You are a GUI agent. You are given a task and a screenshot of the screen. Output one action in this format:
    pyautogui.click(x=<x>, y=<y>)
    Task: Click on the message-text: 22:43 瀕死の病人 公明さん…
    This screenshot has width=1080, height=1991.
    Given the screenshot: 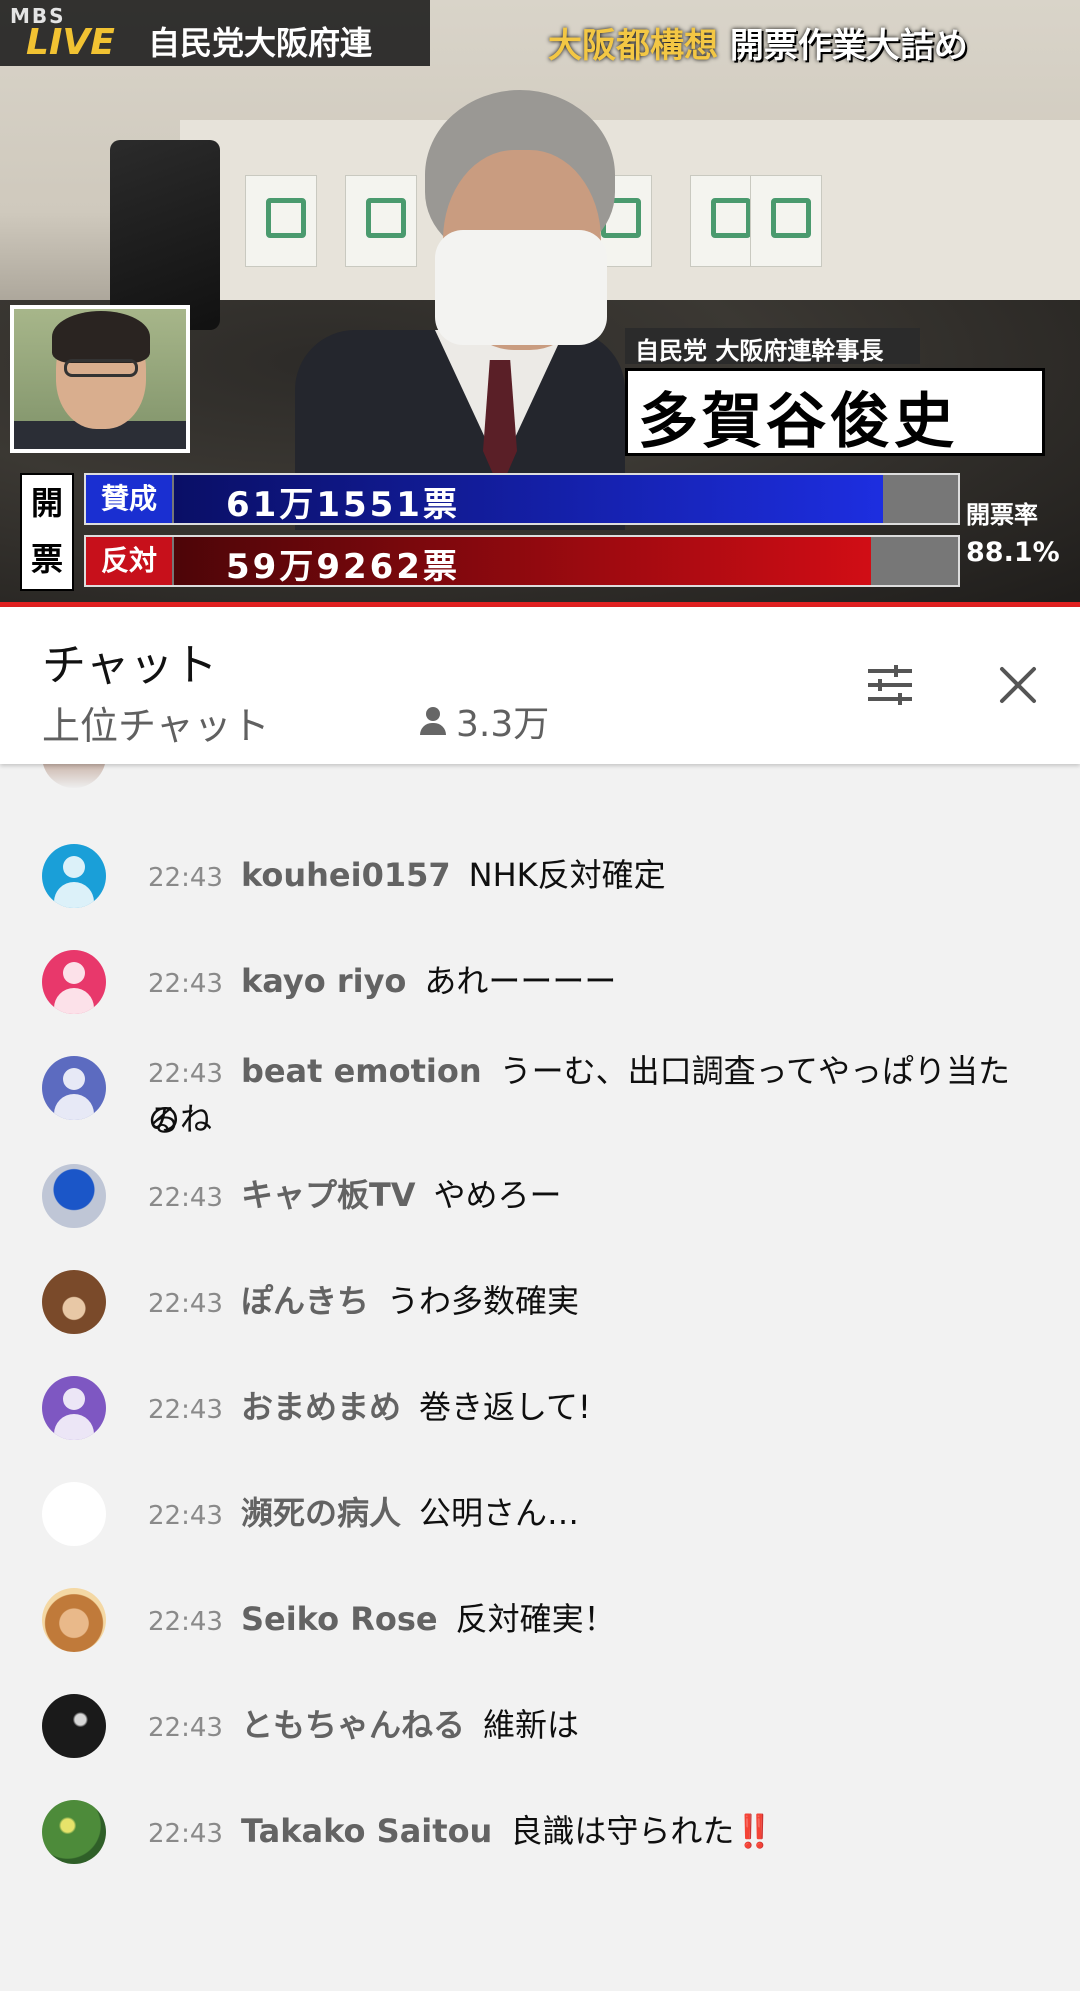 What is the action you would take?
    pyautogui.click(x=594, y=1514)
    